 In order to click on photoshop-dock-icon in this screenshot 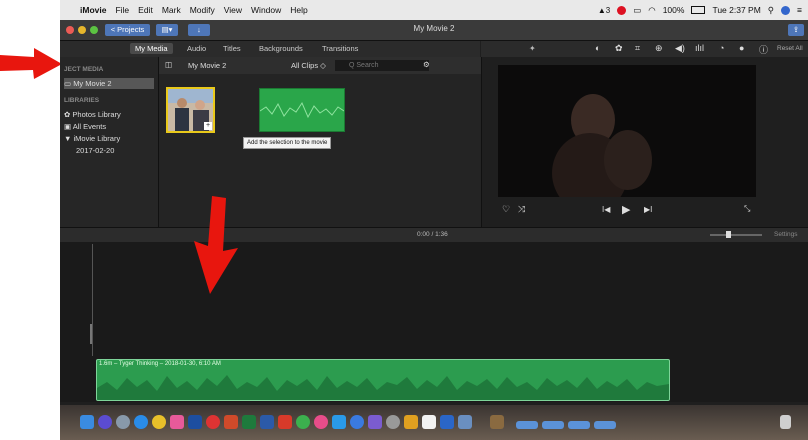, I will do `click(195, 422)`.